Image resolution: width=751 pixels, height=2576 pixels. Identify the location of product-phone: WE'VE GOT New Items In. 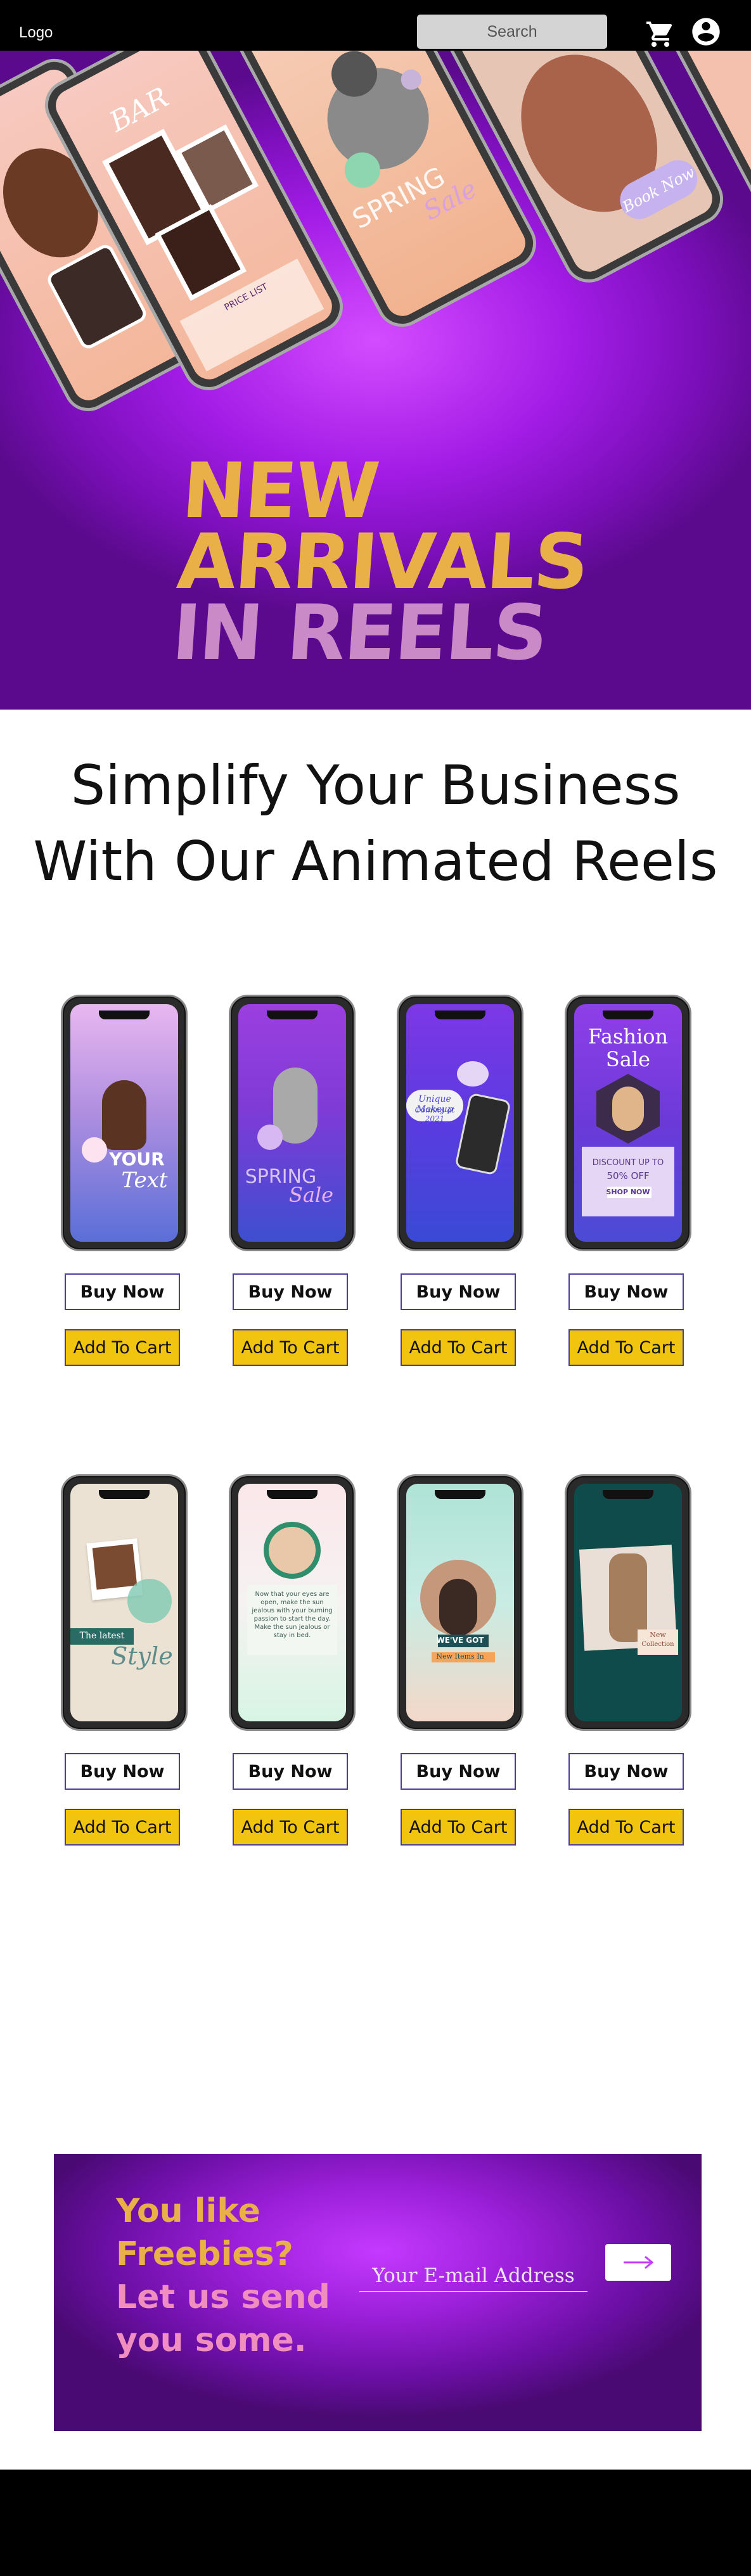
(460, 1603).